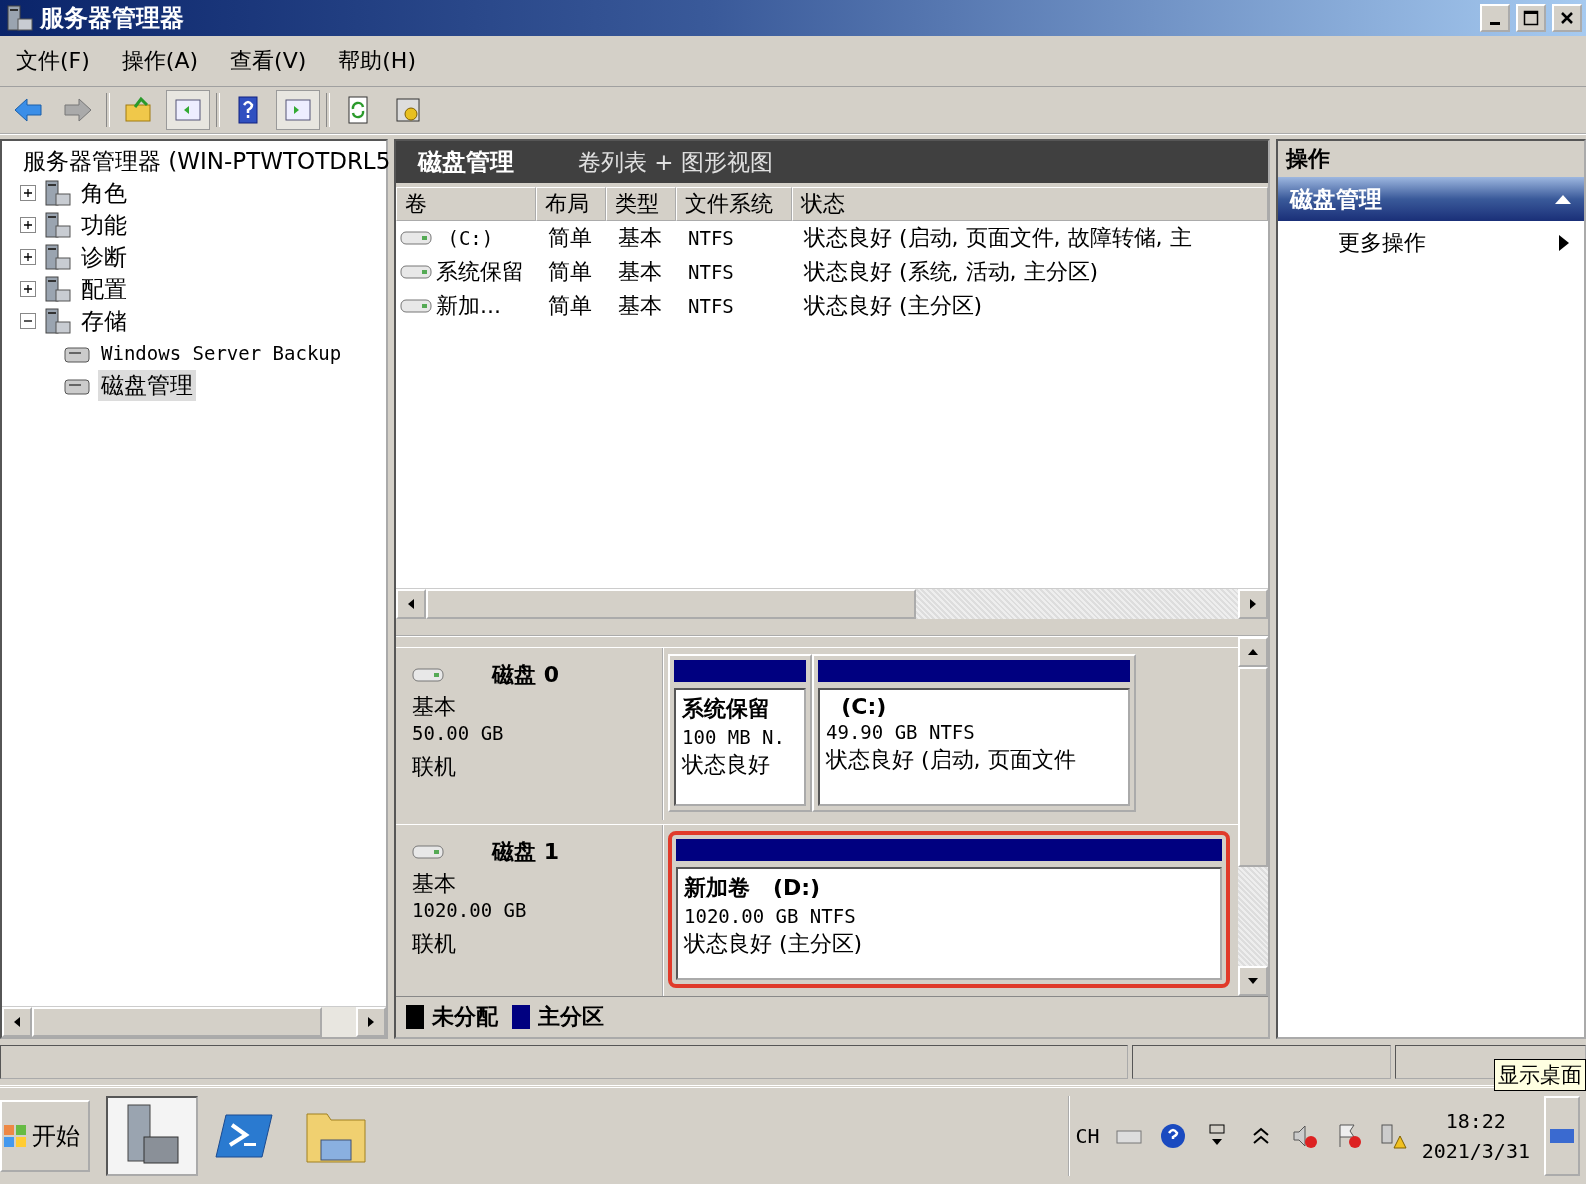  What do you see at coordinates (147, 385) in the screenshot?
I see `tree-item: 磁盘管理` at bounding box center [147, 385].